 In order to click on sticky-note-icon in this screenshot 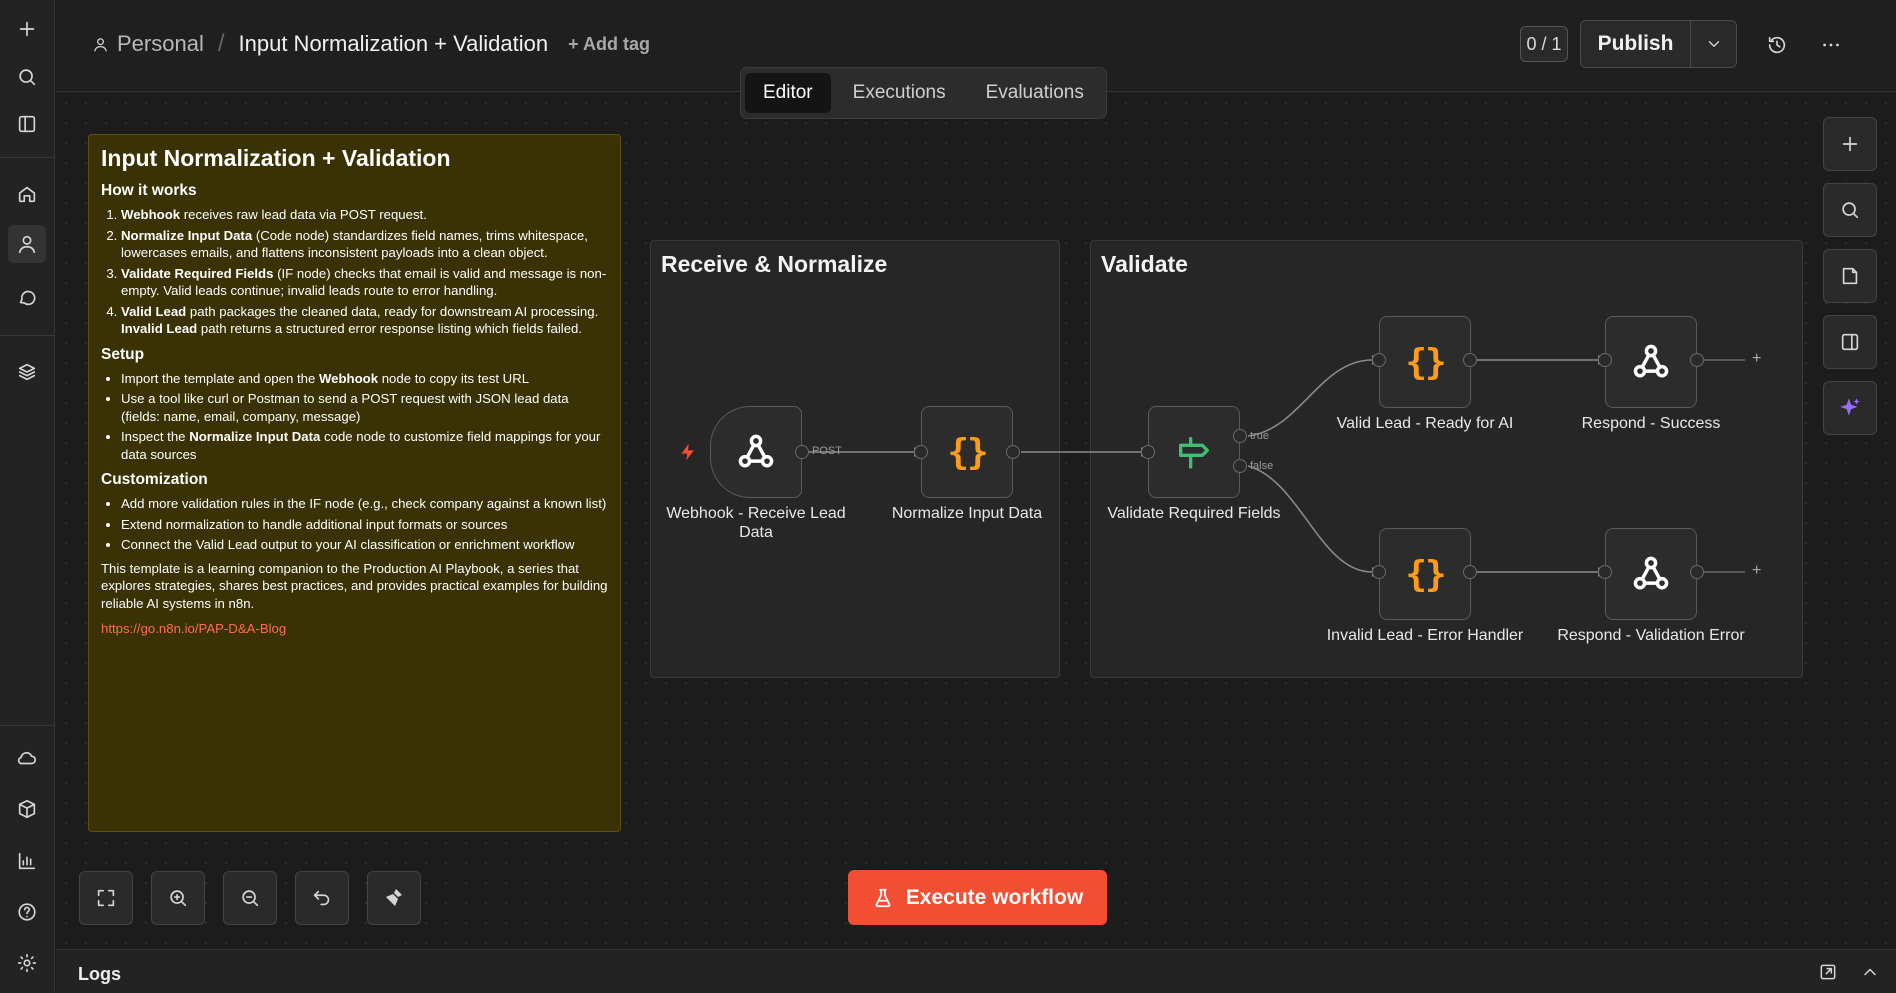, I will do `click(1850, 276)`.